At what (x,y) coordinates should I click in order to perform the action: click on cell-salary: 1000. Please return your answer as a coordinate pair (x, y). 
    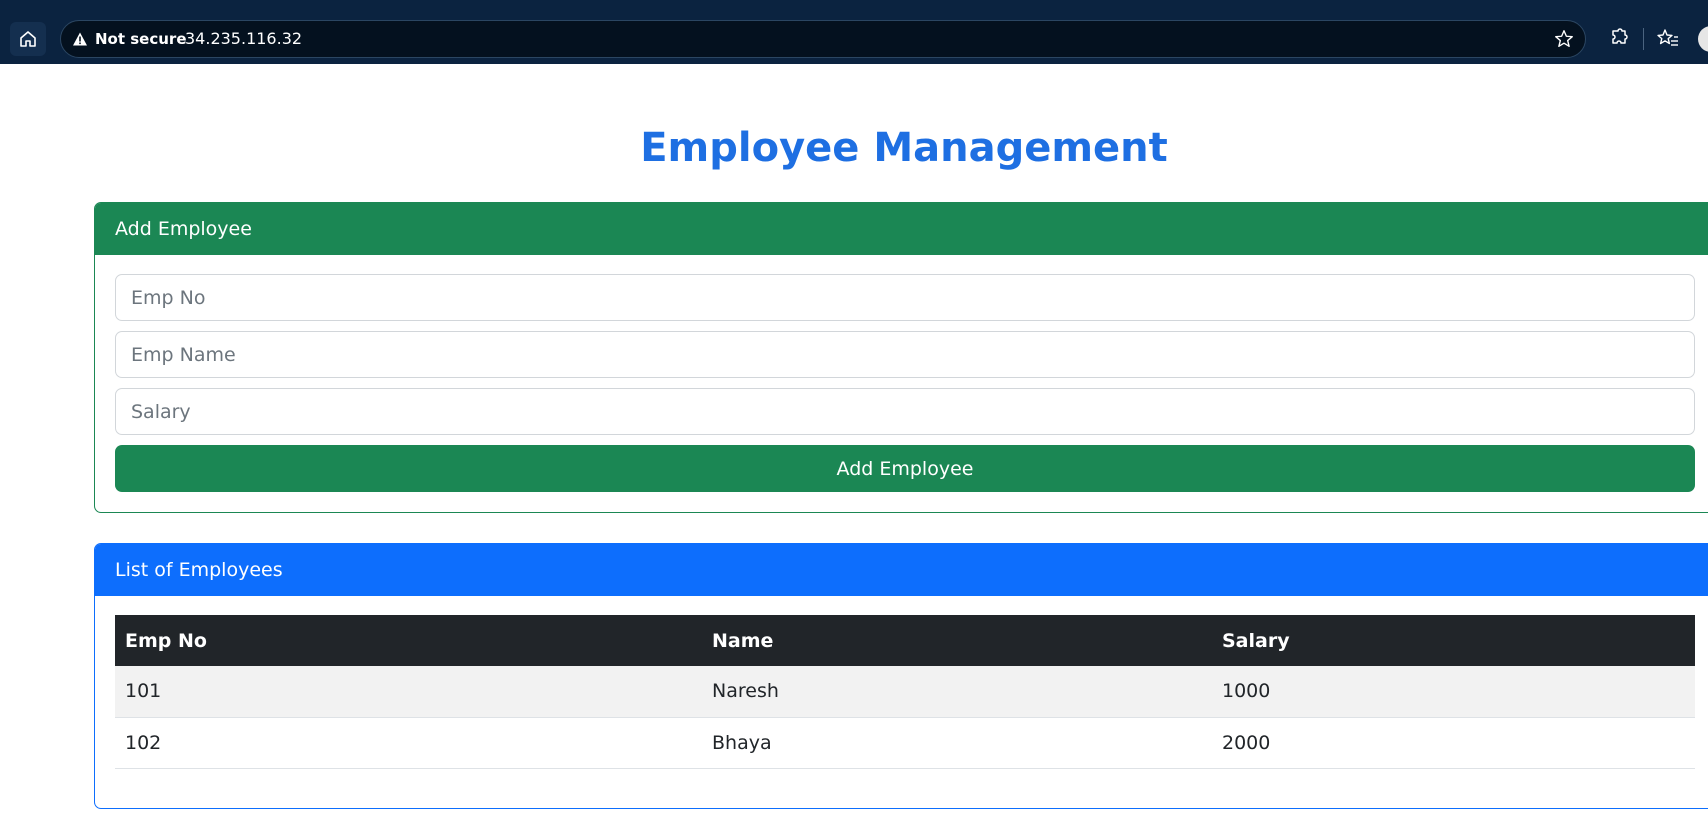
    Looking at the image, I should click on (1453, 692).